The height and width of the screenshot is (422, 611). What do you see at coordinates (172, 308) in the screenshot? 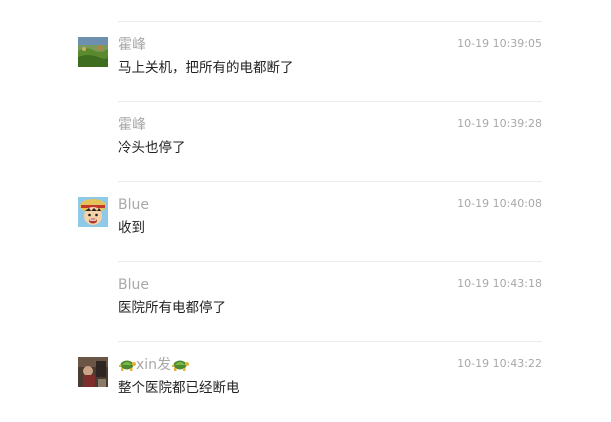
I see `message-text: 医院所有电都停了` at bounding box center [172, 308].